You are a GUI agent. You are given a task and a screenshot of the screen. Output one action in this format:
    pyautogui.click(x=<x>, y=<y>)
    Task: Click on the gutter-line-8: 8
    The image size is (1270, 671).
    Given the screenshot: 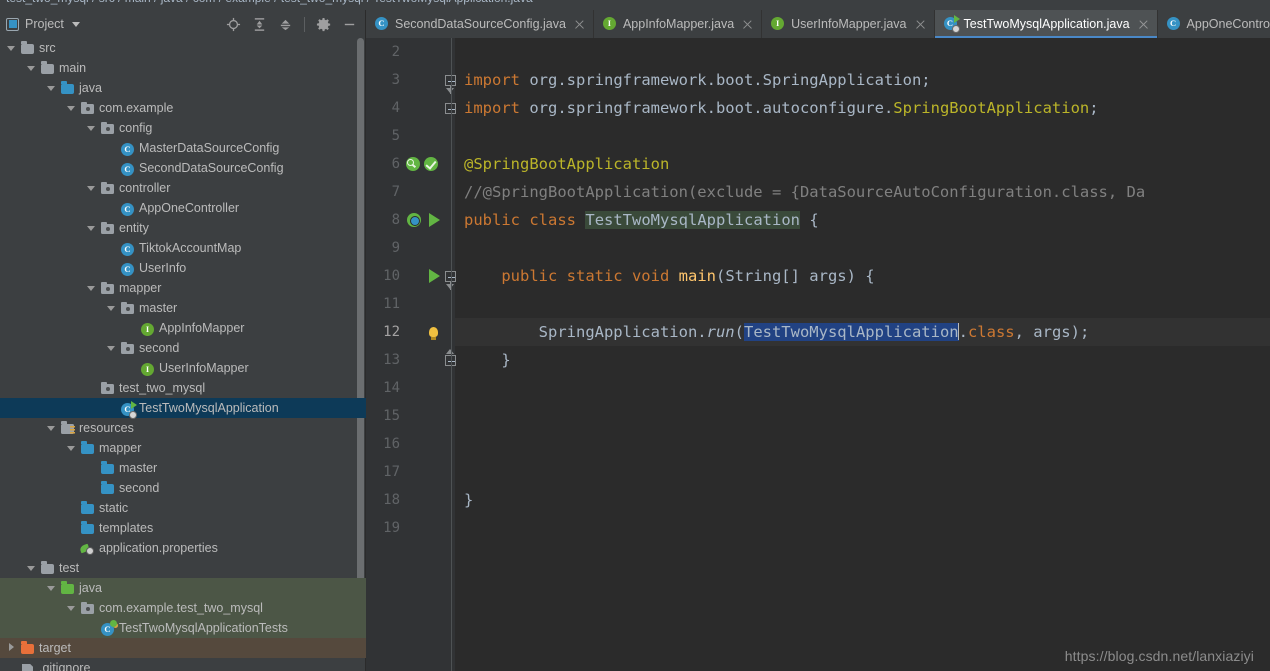 What is the action you would take?
    pyautogui.click(x=410, y=220)
    